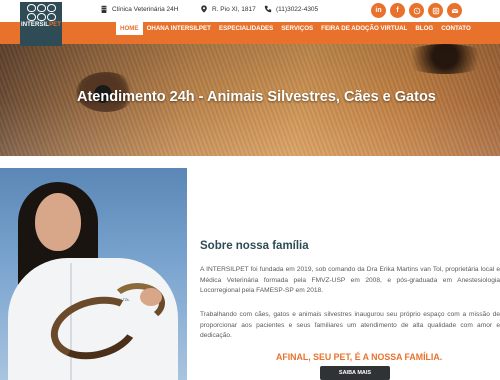 Image resolution: width=500 pixels, height=380 pixels. Describe the element at coordinates (41, 40) in the screenshot. I see `logo-tagline: Seu pet, nossa família.` at that location.